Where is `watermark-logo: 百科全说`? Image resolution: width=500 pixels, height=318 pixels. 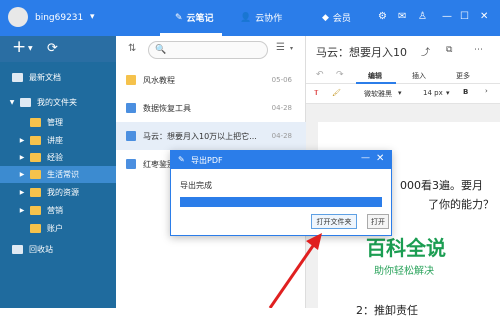
watermark-logo: 百科全说 is located at coordinates (406, 248).